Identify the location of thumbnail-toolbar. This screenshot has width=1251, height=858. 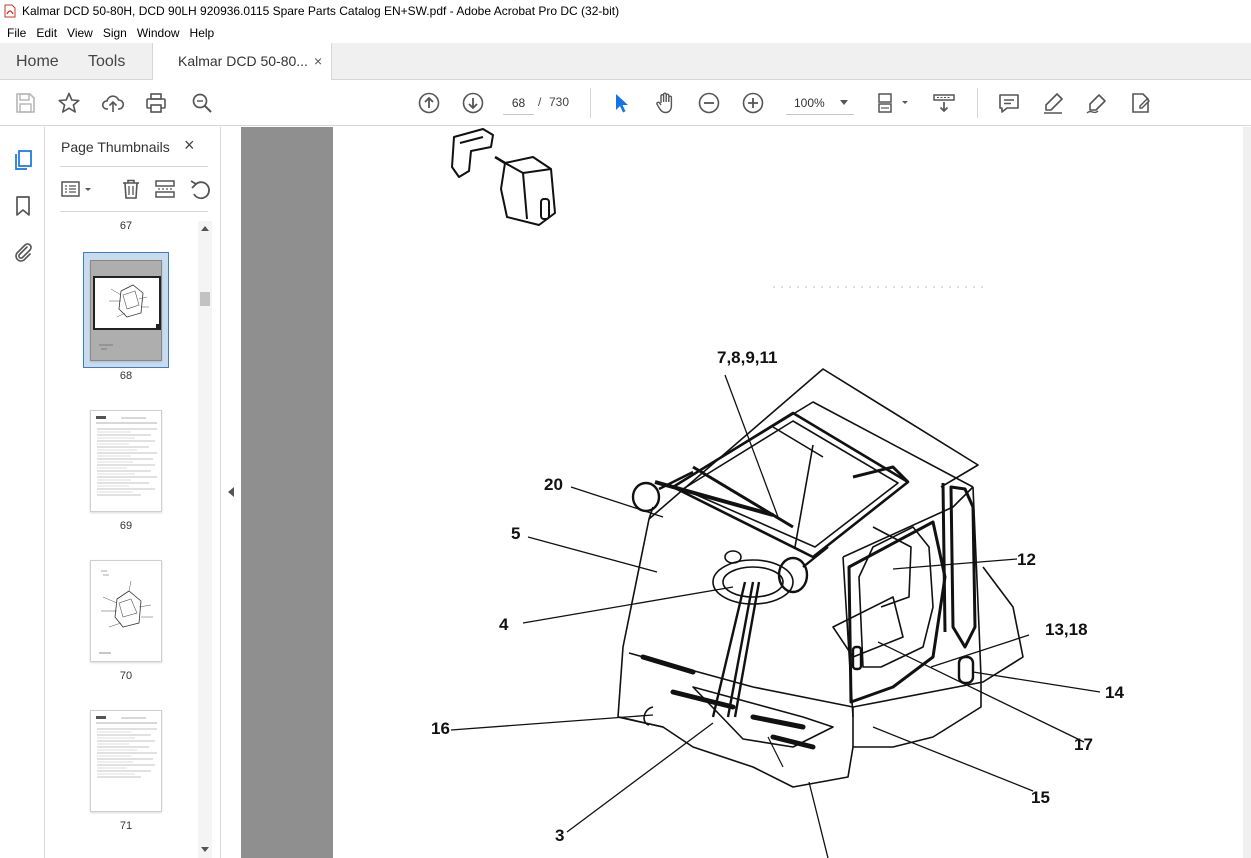
(135, 190).